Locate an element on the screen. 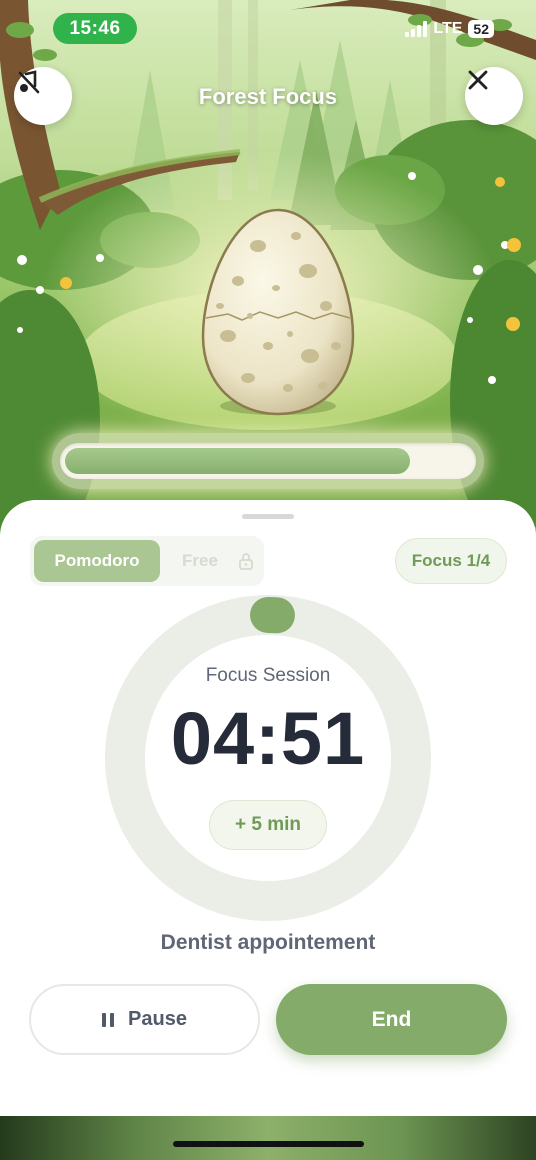 The image size is (536, 1160). egg-icon is located at coordinates (278, 312).